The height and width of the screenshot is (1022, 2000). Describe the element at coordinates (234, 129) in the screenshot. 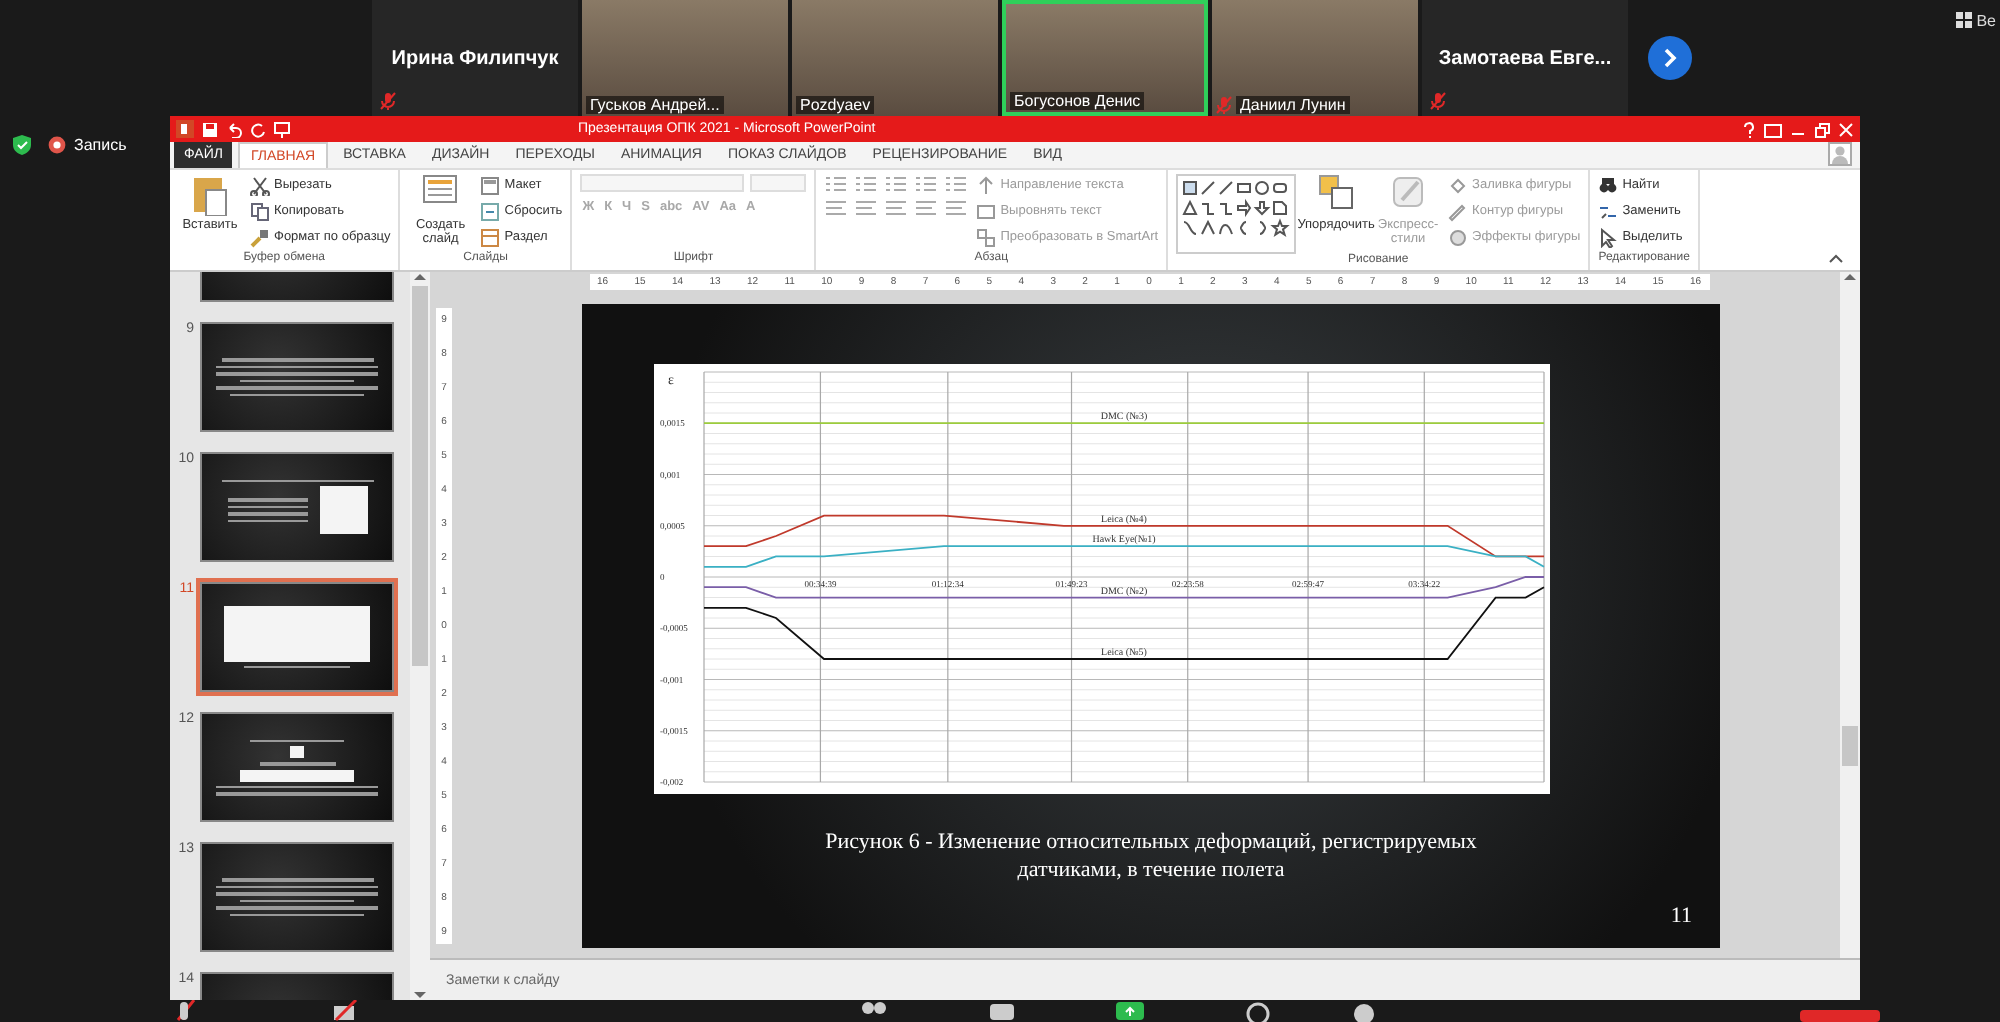

I see `undo-icon` at that location.